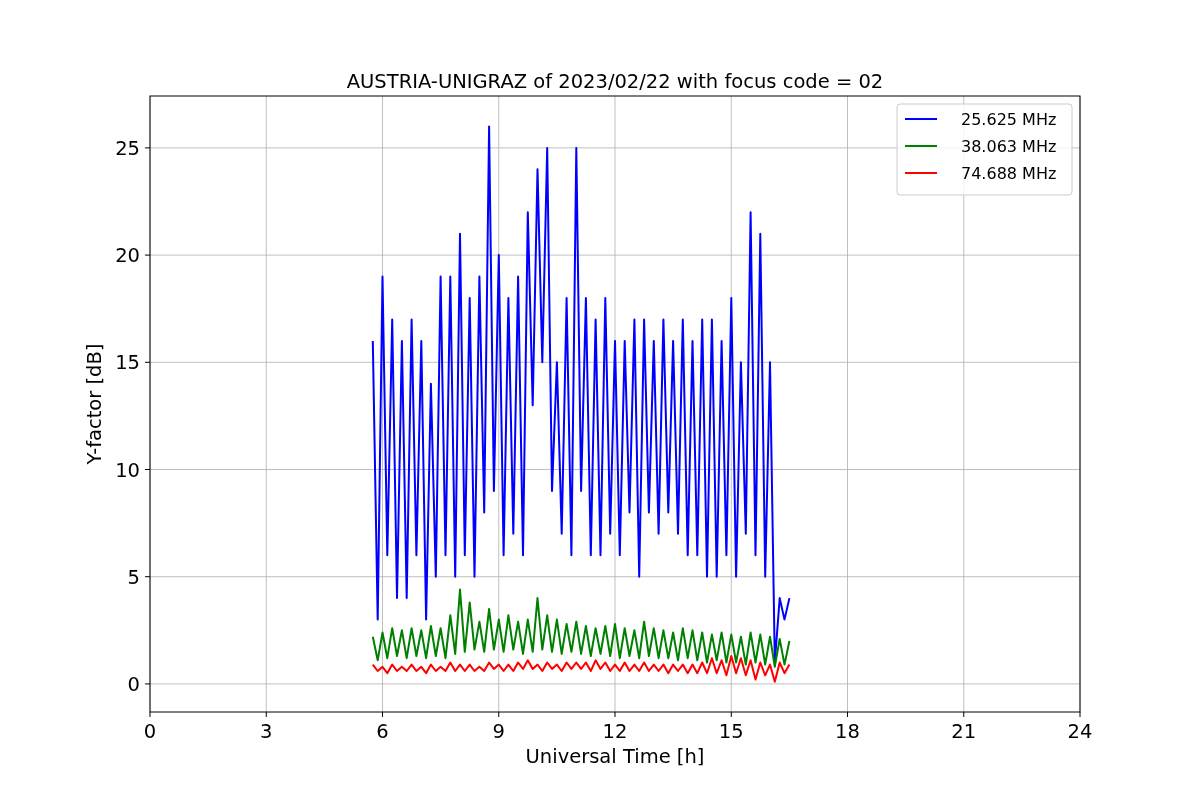 Image resolution: width=1200 pixels, height=800 pixels. What do you see at coordinates (498, 731) in the screenshot?
I see `x-tick-label: 9` at bounding box center [498, 731].